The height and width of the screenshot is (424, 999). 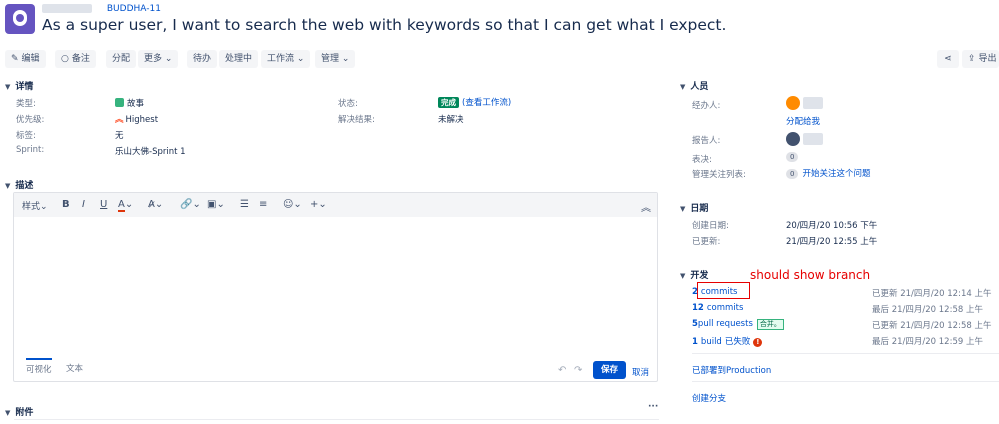 I want to click on comment-icon: ○, so click(x=65, y=59).